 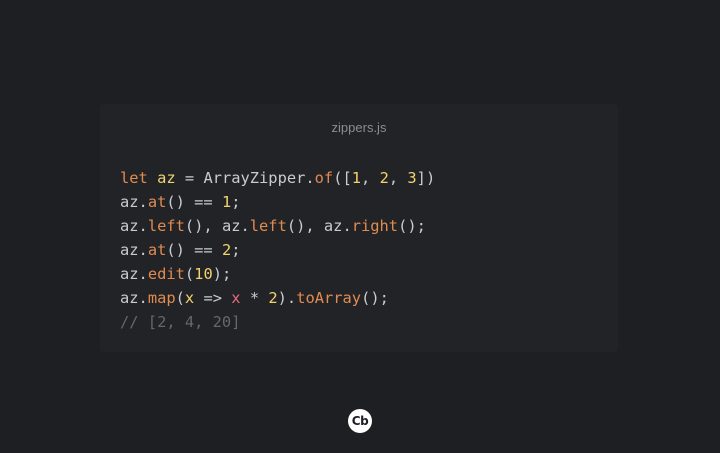 What do you see at coordinates (342, 178) in the screenshot?
I see `plain-token: ([` at bounding box center [342, 178].